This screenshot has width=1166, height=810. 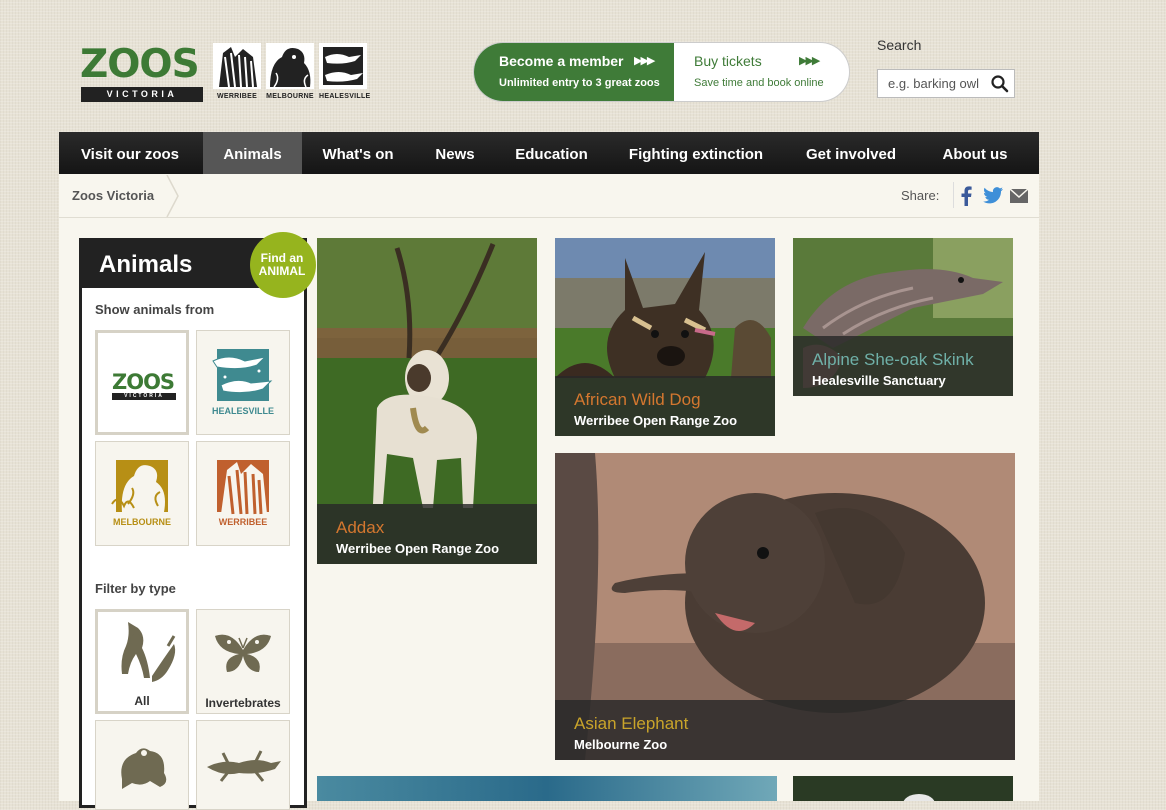 What do you see at coordinates (243, 703) in the screenshot?
I see `type-invertebrates-label: Invertebrates` at bounding box center [243, 703].